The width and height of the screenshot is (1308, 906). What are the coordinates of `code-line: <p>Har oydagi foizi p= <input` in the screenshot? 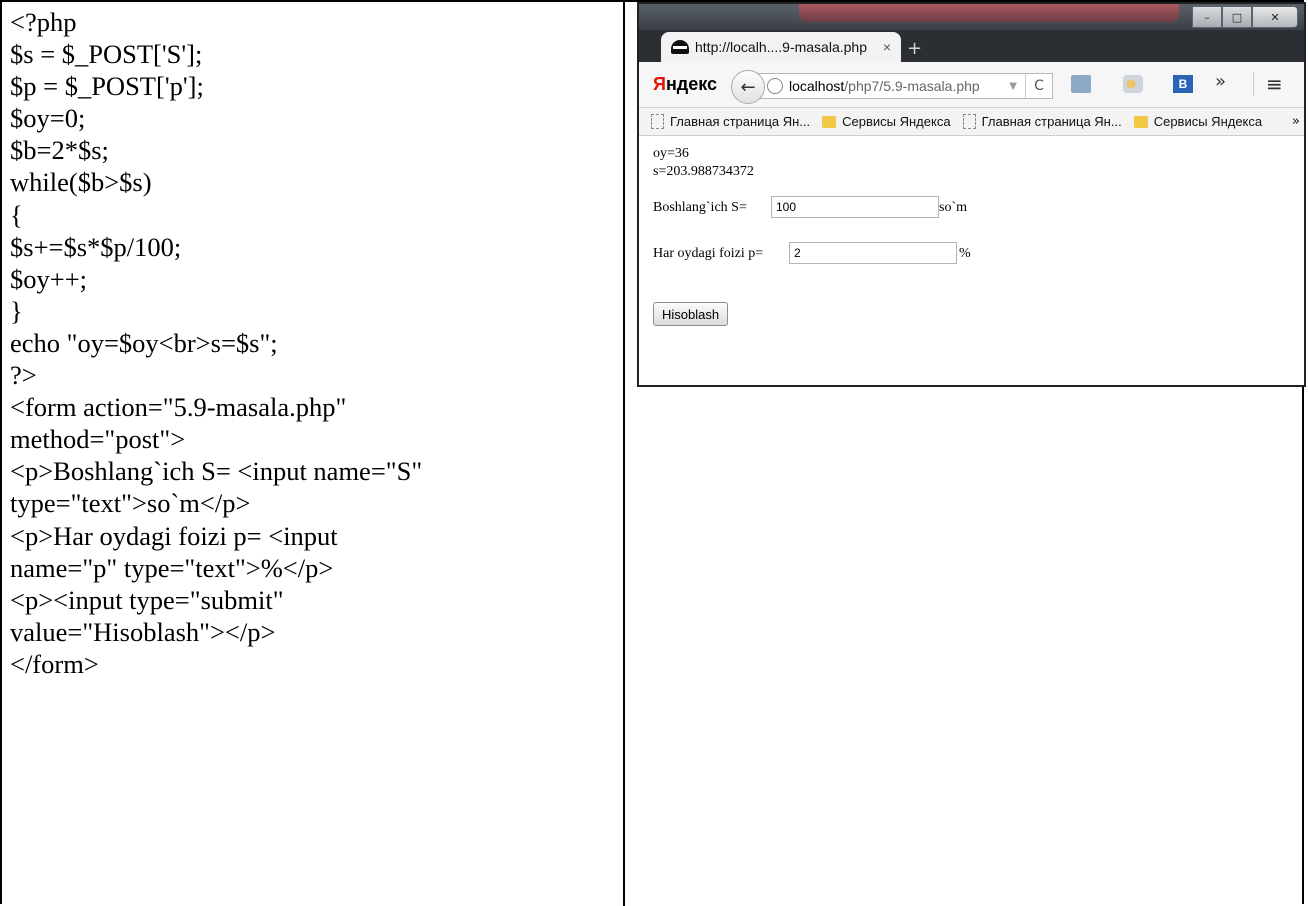 It's located at (174, 535).